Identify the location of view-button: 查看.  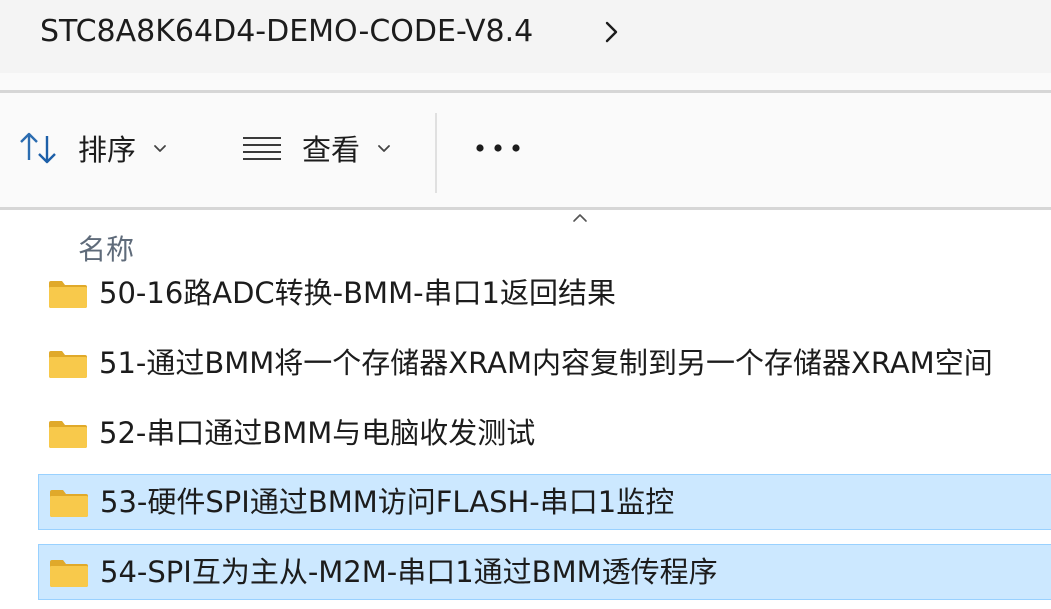
(318, 148).